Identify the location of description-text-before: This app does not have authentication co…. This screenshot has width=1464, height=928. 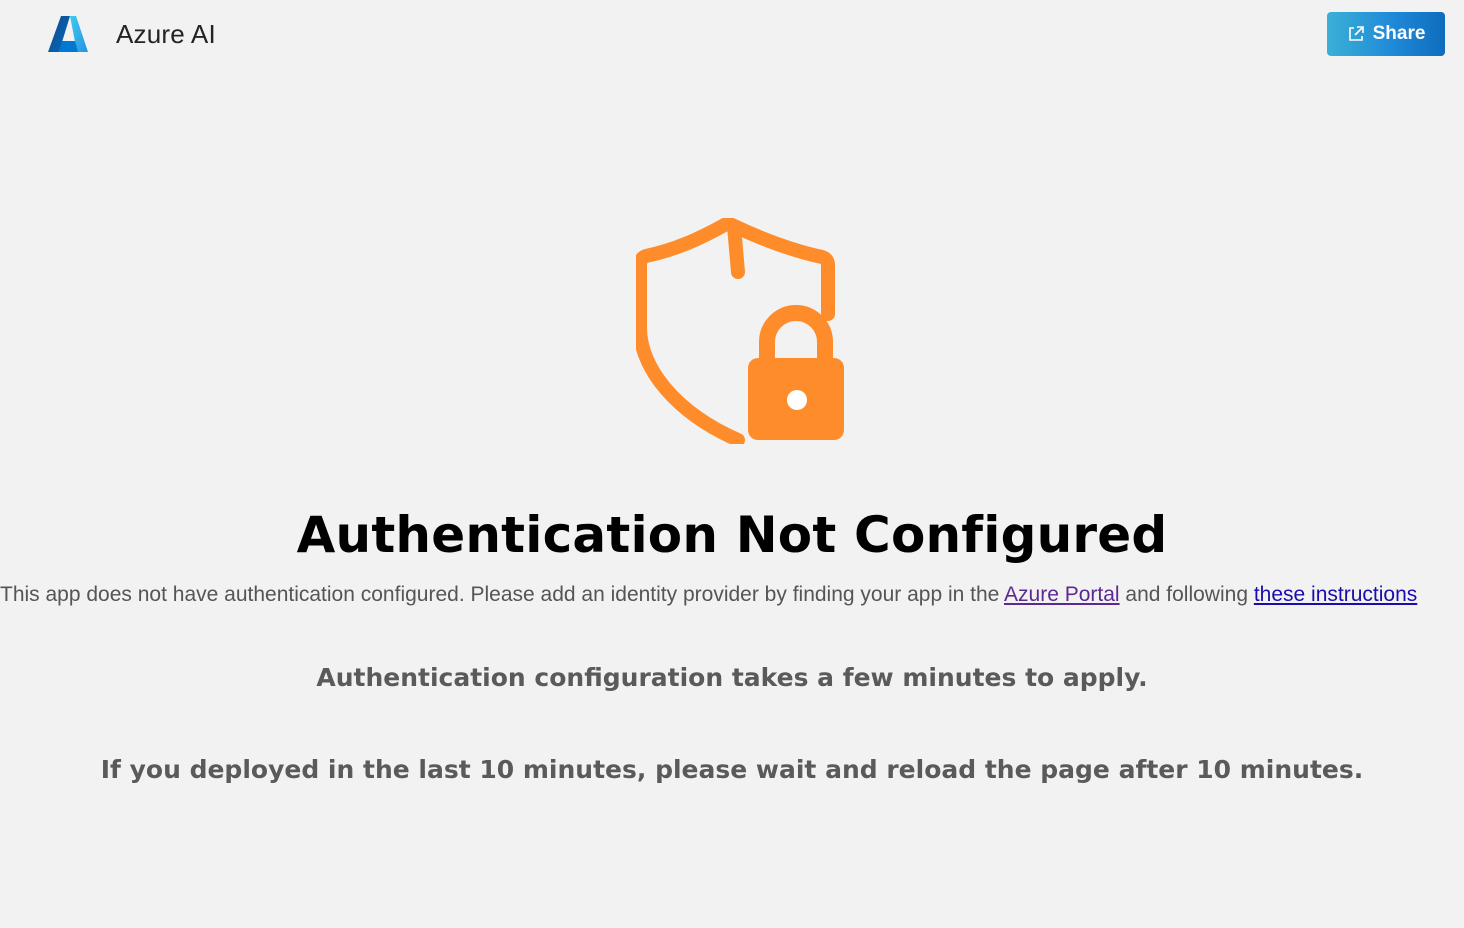
(502, 594).